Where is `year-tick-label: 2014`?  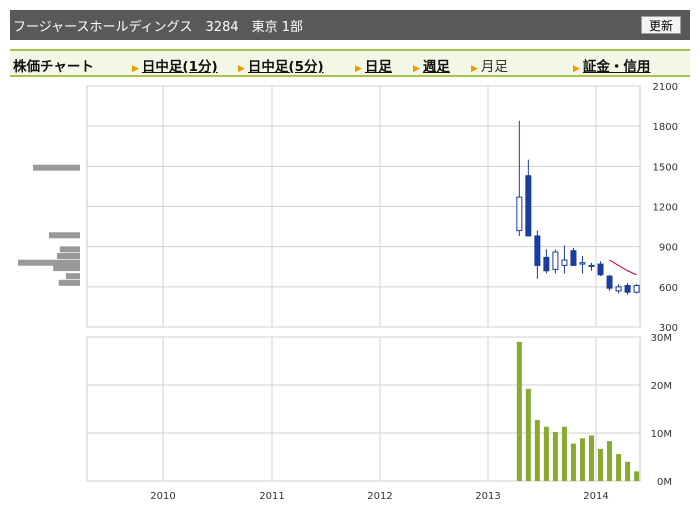 year-tick-label: 2014 is located at coordinates (595, 496).